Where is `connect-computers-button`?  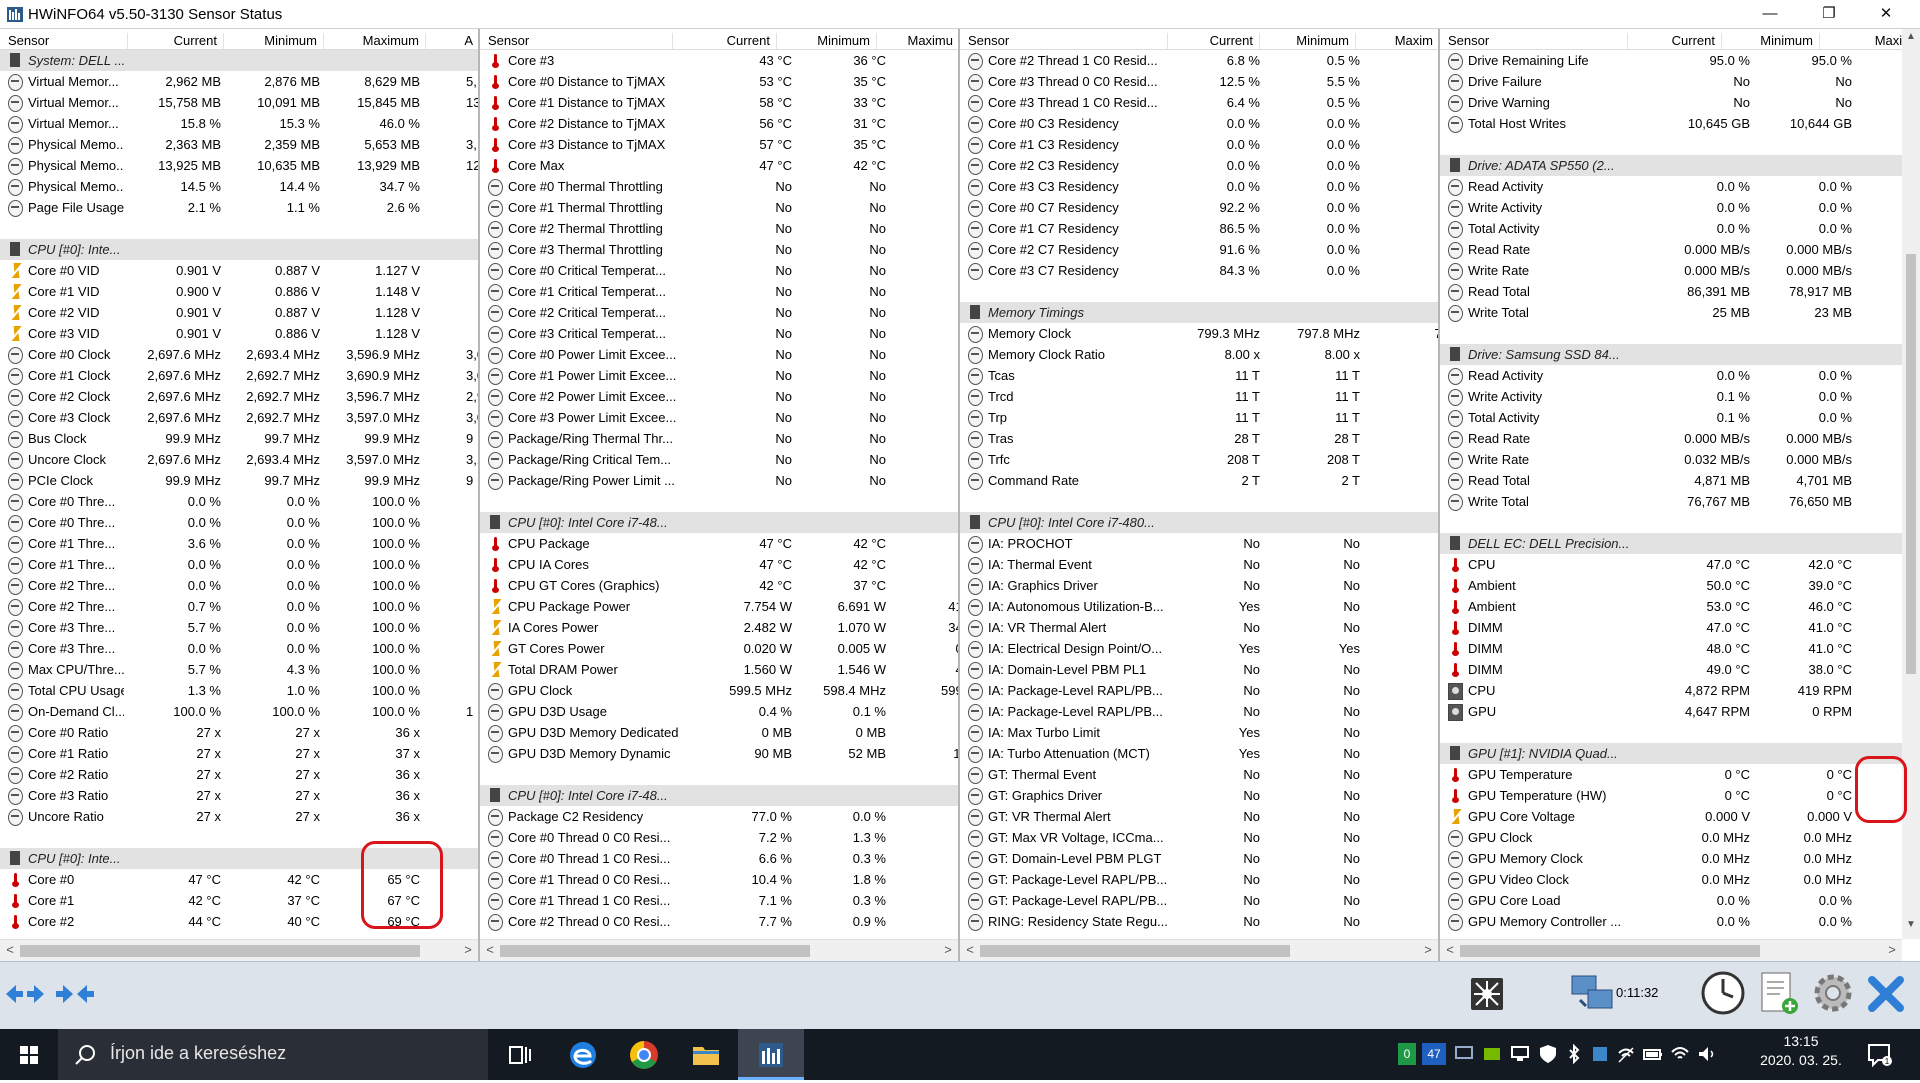
connect-computers-button is located at coordinates (1593, 993).